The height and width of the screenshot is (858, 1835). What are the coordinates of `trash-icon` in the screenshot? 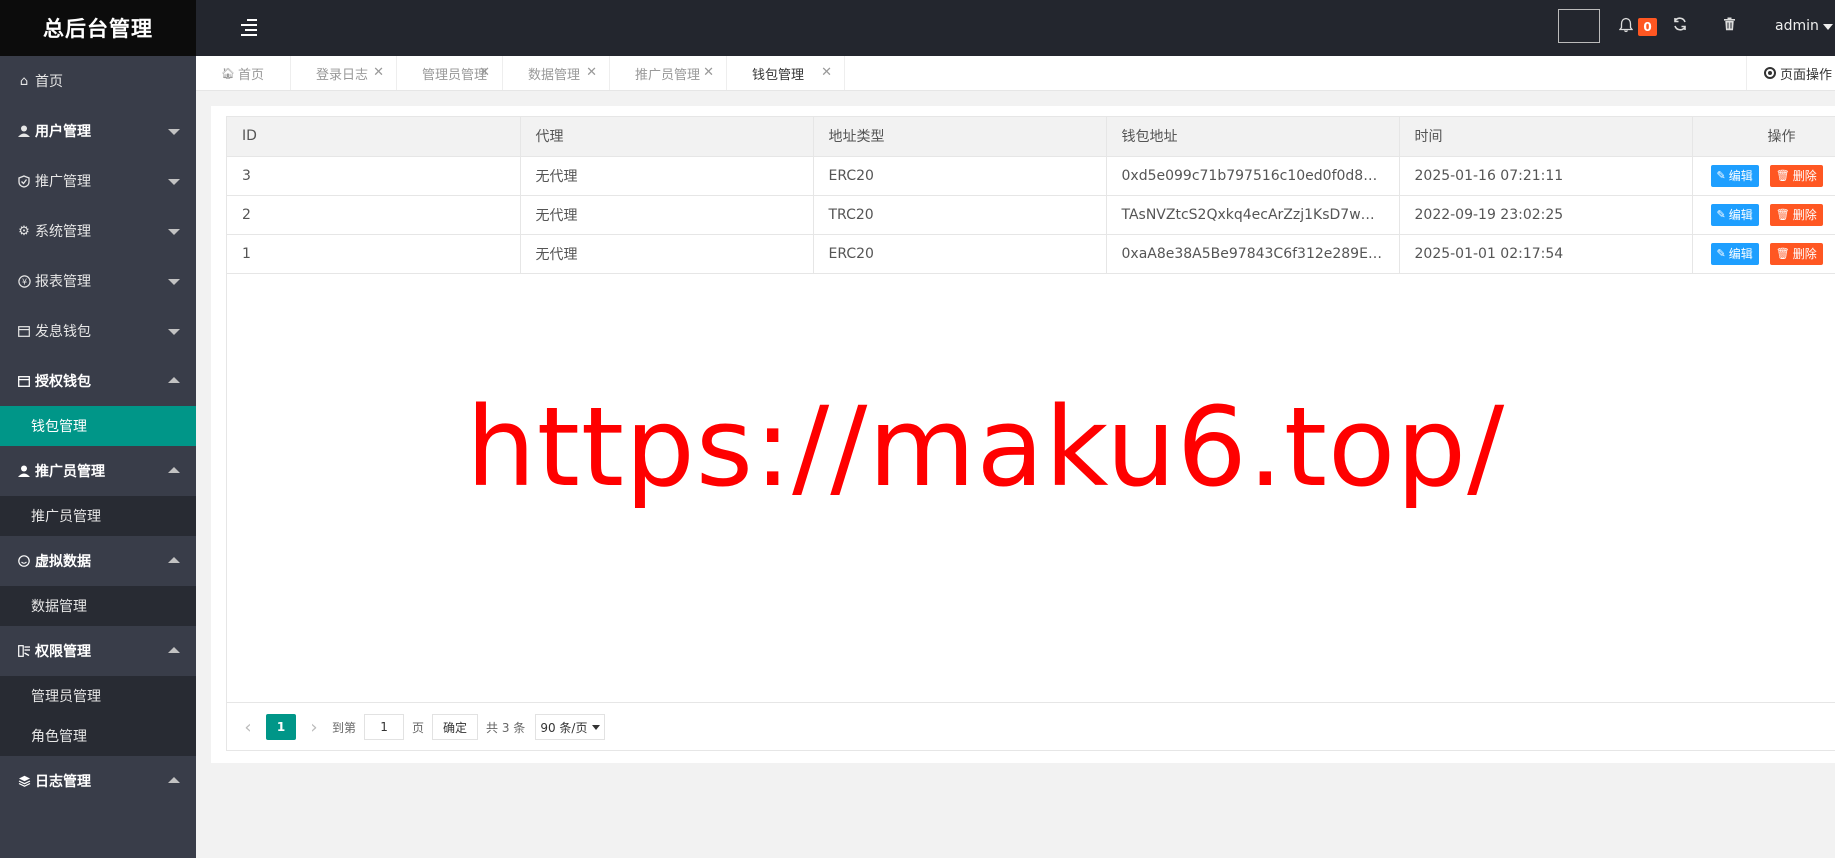 It's located at (1729, 26).